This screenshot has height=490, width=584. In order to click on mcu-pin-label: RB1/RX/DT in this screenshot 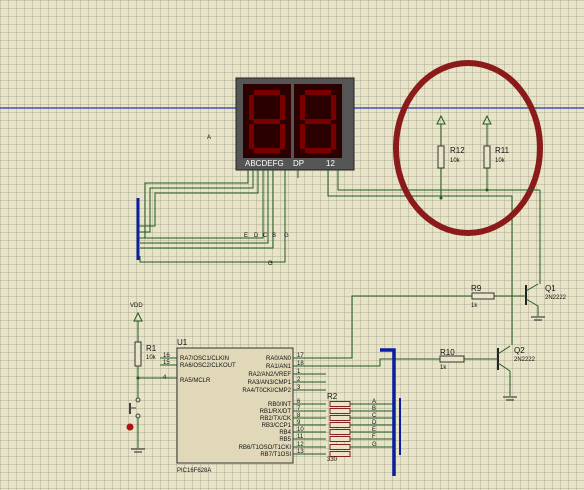, I will do `click(276, 412)`.